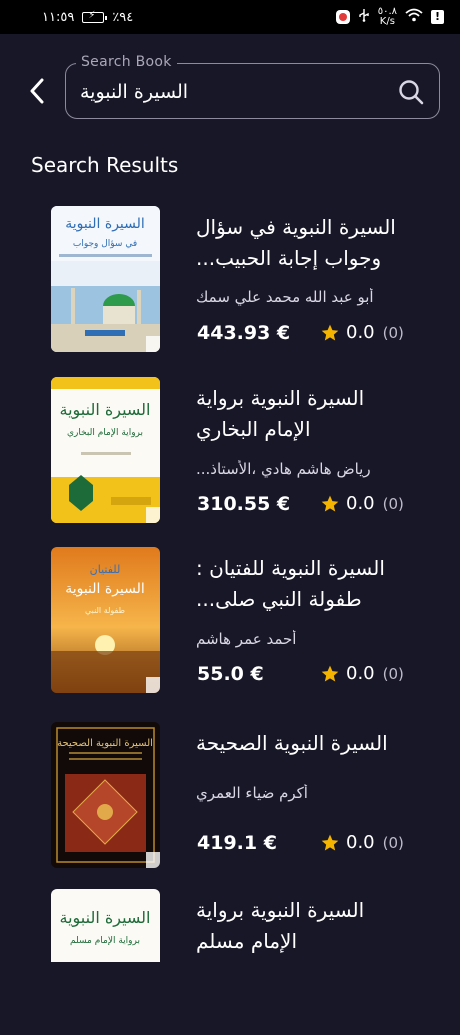 This screenshot has width=460, height=1035. I want to click on search-field: Search Book, so click(252, 86).